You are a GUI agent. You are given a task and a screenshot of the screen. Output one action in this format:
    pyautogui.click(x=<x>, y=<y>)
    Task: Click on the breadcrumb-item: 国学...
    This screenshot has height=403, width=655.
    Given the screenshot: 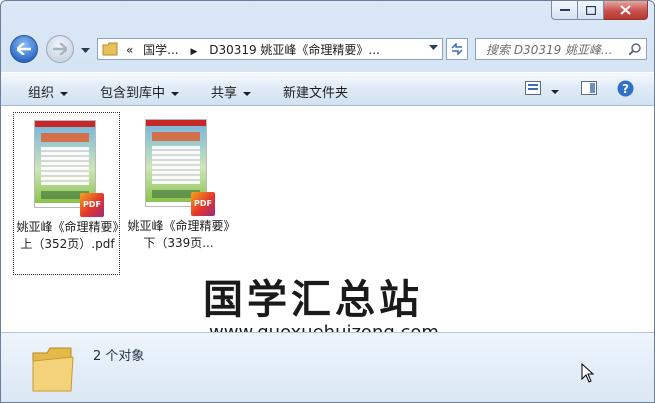 What is the action you would take?
    pyautogui.click(x=160, y=50)
    